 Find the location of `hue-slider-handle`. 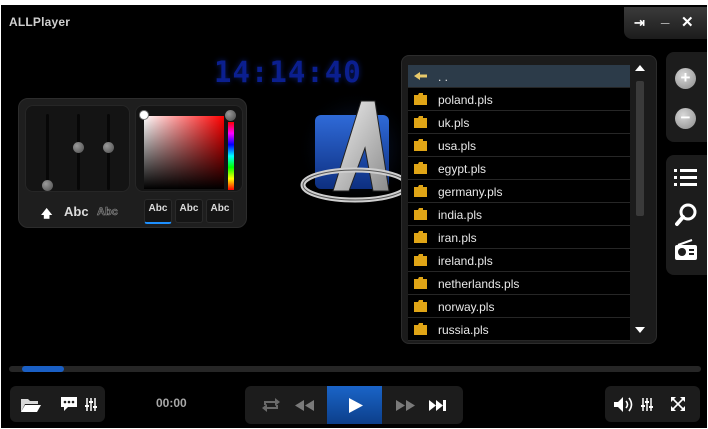

hue-slider-handle is located at coordinates (230, 115).